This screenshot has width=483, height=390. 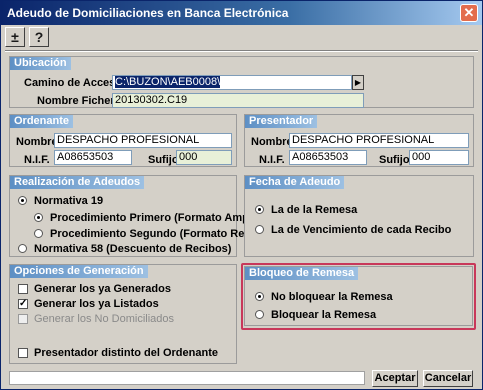 I want to click on proc-primero-label: Procedimiento Primero (Formato Amp.), so click(x=153, y=218).